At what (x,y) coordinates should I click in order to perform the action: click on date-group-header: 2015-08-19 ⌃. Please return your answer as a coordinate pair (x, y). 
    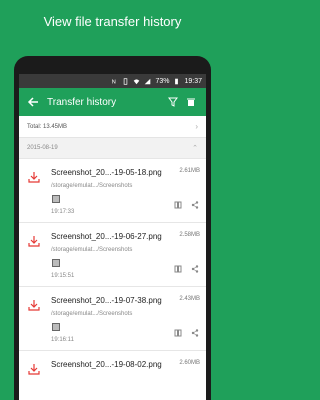
    Looking at the image, I should click on (112, 148).